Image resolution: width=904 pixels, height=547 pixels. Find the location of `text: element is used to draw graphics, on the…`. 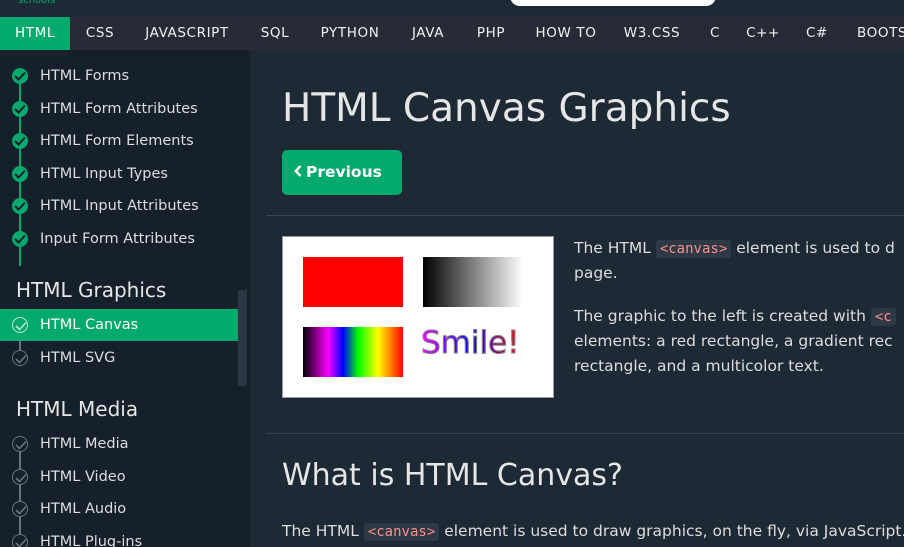

text: element is used to draw graphics, on the… is located at coordinates (671, 531).